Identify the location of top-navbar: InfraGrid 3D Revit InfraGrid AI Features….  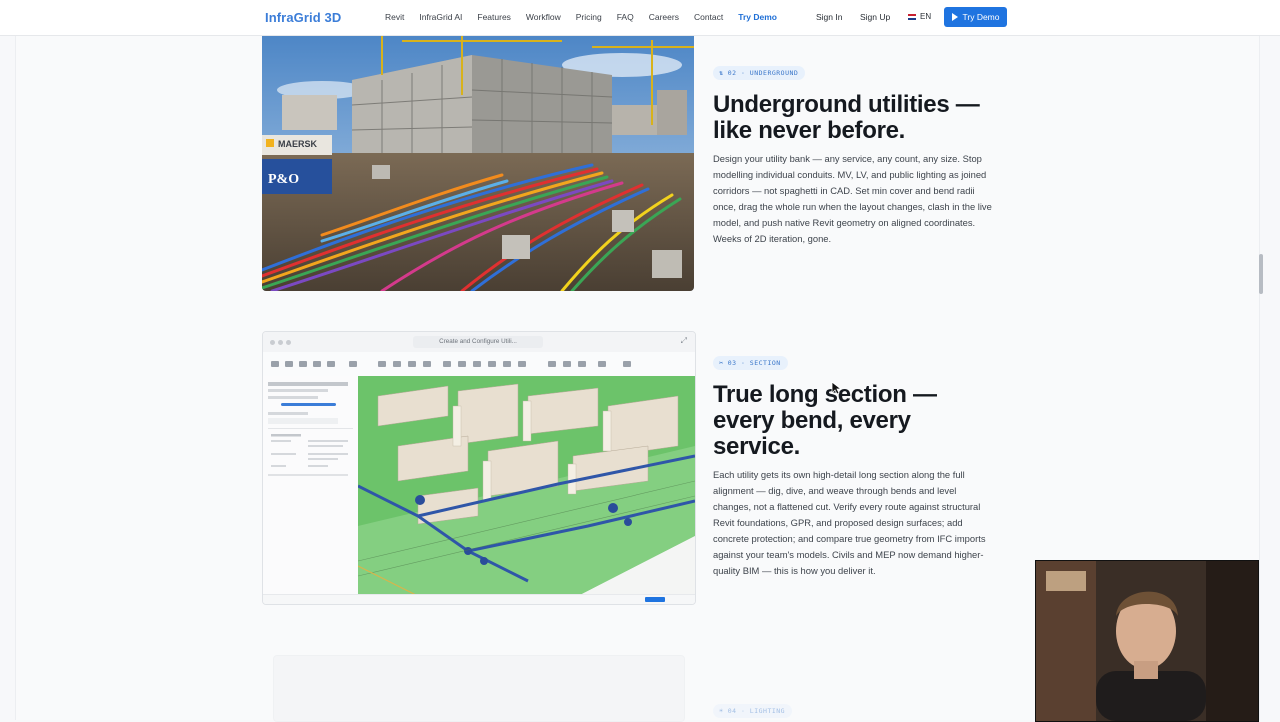
(640, 18).